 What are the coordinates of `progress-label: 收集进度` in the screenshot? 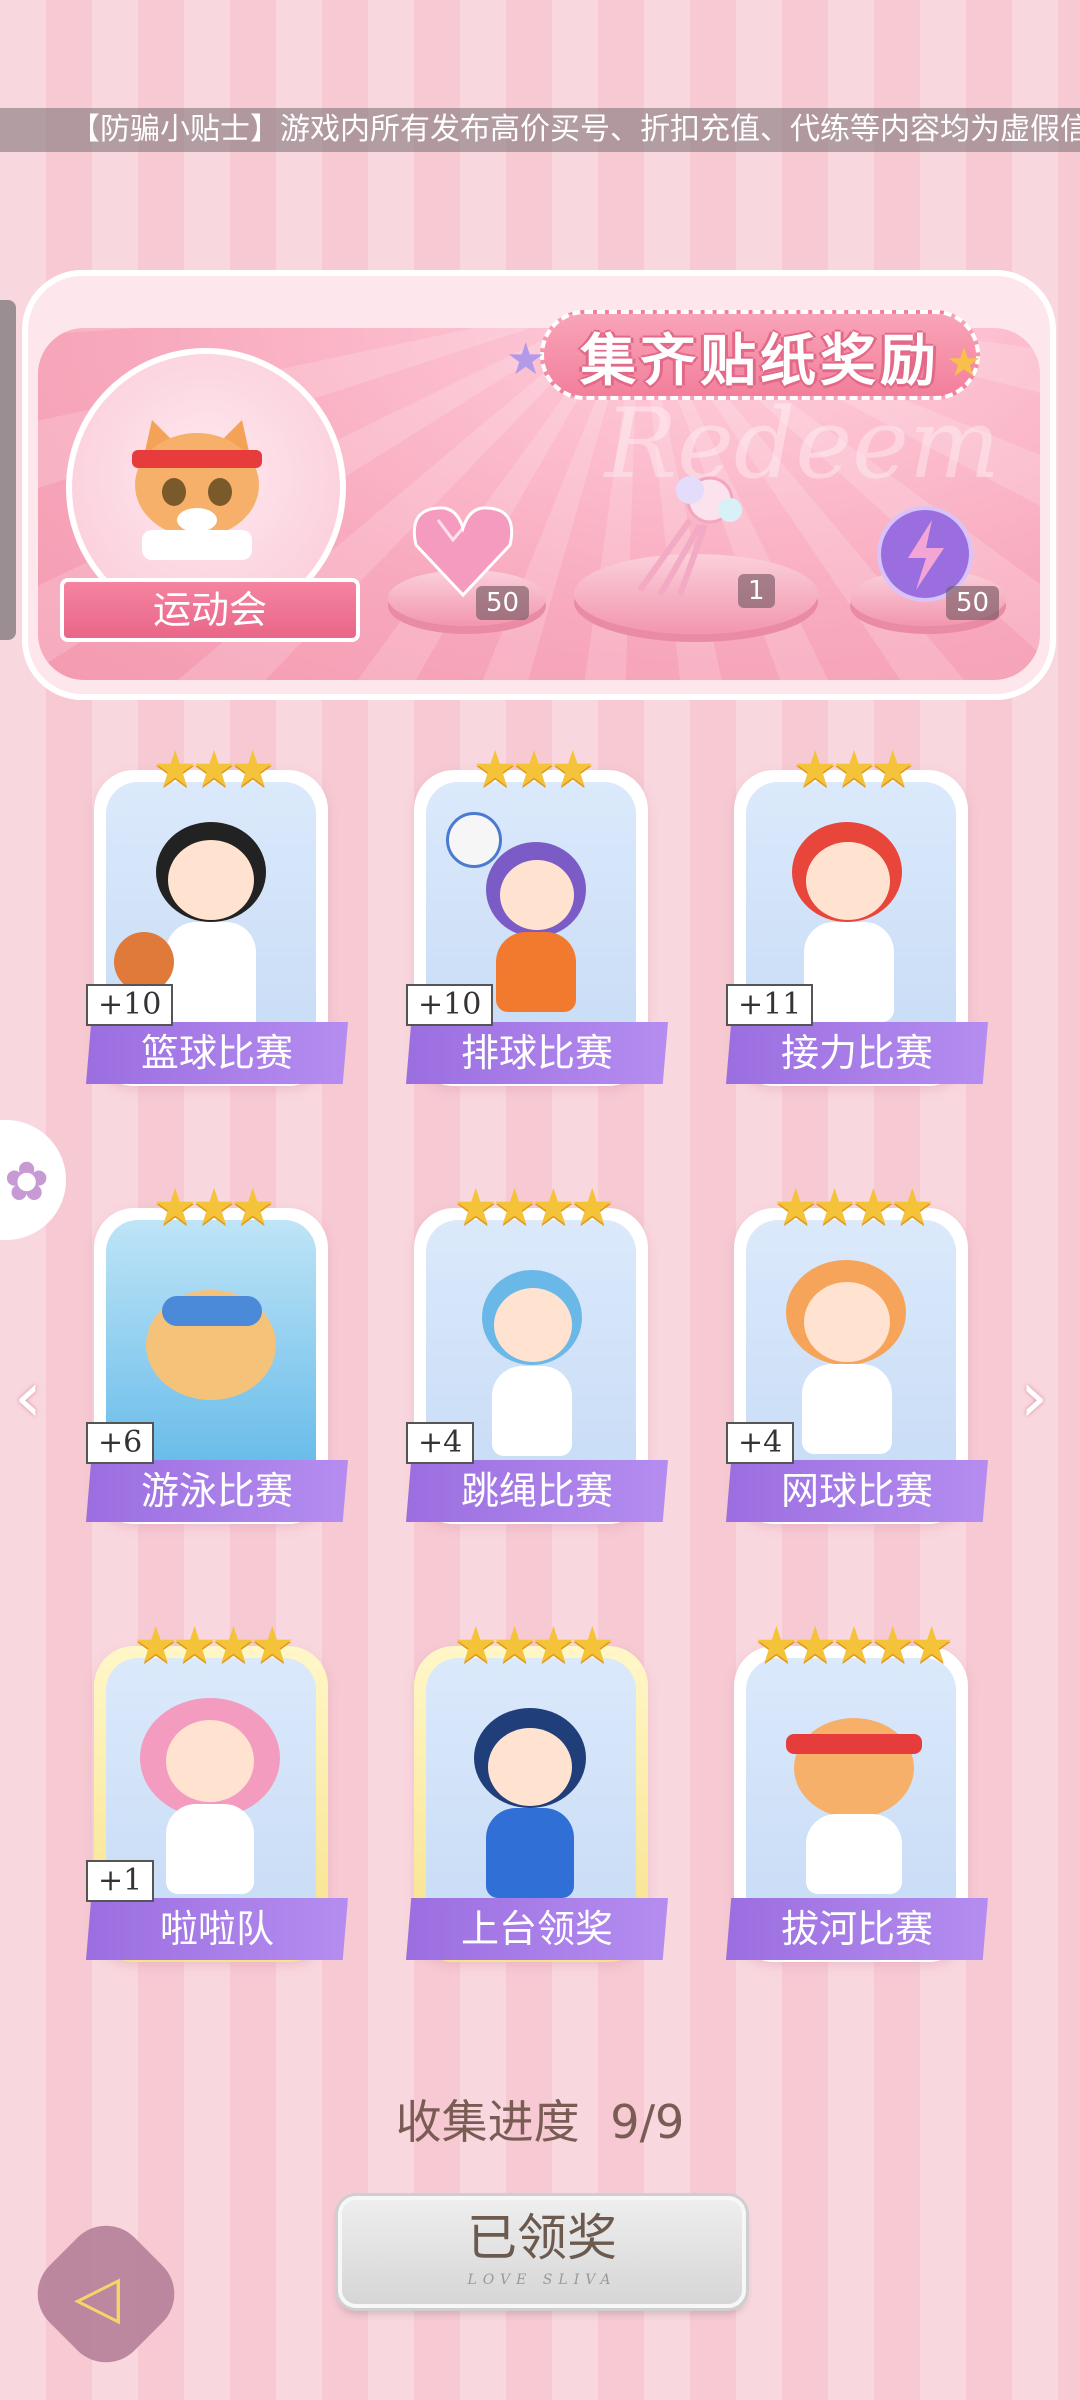 It's located at (487, 2122).